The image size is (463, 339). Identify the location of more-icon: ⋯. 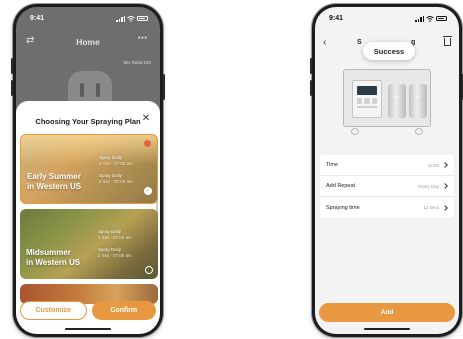
(143, 38).